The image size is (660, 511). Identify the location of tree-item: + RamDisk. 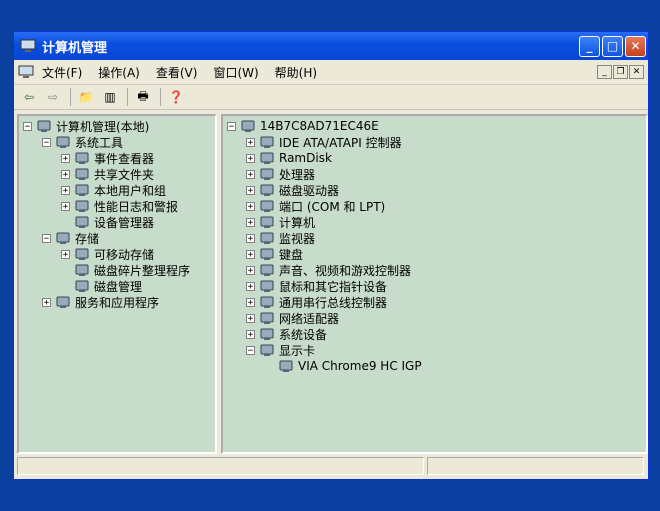
(434, 158).